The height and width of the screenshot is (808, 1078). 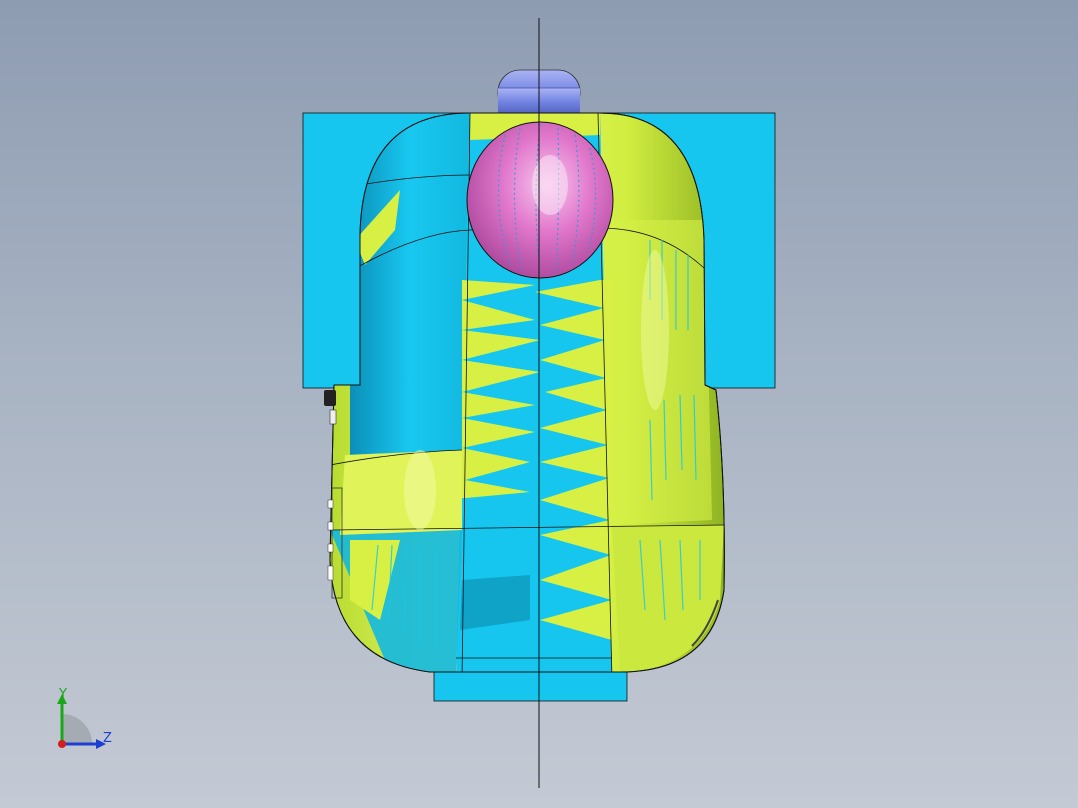 I want to click on triad-graphic, so click(x=81, y=721).